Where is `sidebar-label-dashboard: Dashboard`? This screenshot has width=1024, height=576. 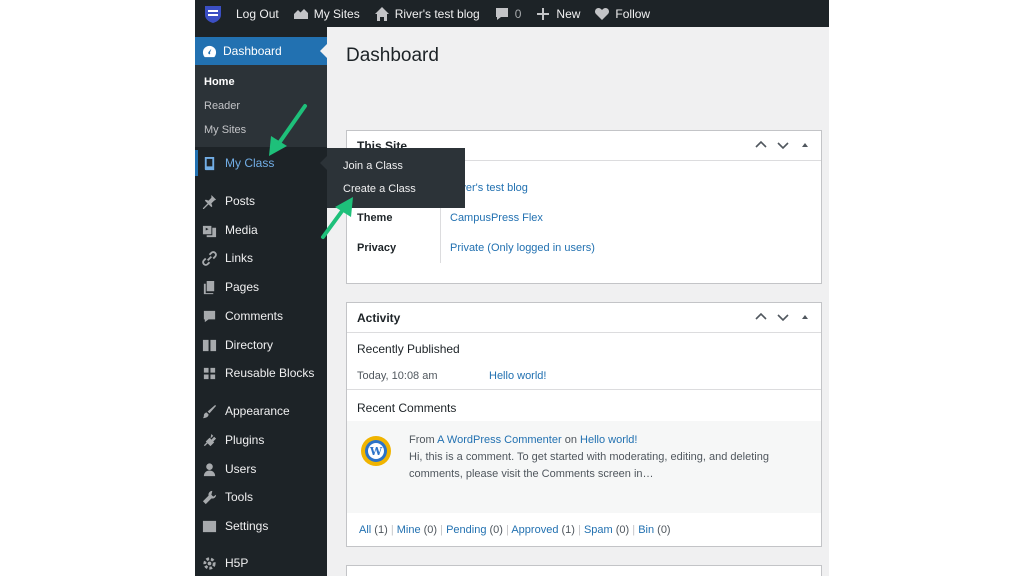 sidebar-label-dashboard: Dashboard is located at coordinates (252, 51).